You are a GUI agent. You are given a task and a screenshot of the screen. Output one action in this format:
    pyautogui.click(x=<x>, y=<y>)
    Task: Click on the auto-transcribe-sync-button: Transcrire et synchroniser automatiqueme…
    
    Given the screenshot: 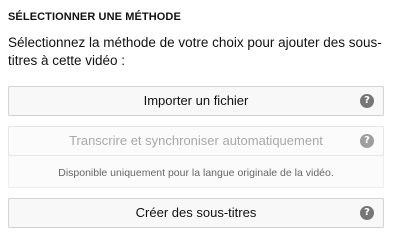 What is the action you would take?
    pyautogui.click(x=196, y=141)
    